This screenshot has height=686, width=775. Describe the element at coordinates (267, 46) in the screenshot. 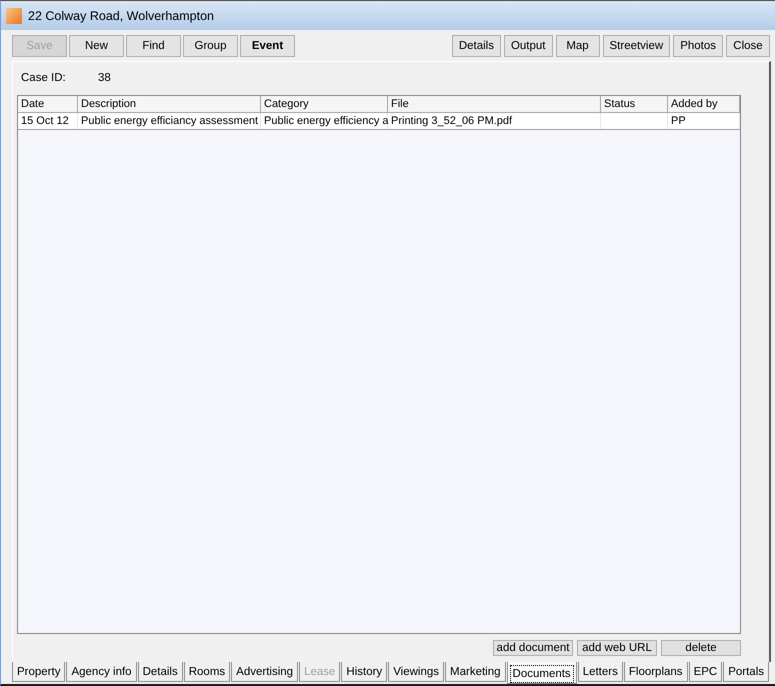

I see `toolbar-button: Event` at that location.